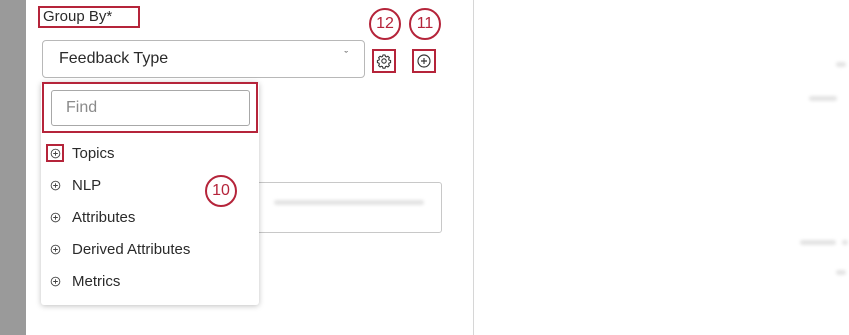 The image size is (849, 335). What do you see at coordinates (425, 24) in the screenshot?
I see `callout-11: 11` at bounding box center [425, 24].